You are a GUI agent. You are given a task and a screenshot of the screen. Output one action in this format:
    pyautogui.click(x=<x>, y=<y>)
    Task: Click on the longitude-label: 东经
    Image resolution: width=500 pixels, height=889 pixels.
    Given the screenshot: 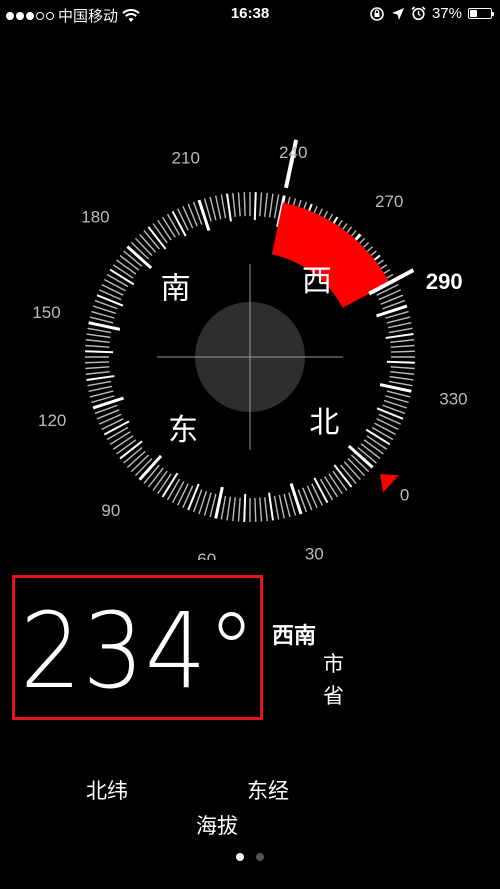 What is the action you would take?
    pyautogui.click(x=268, y=791)
    